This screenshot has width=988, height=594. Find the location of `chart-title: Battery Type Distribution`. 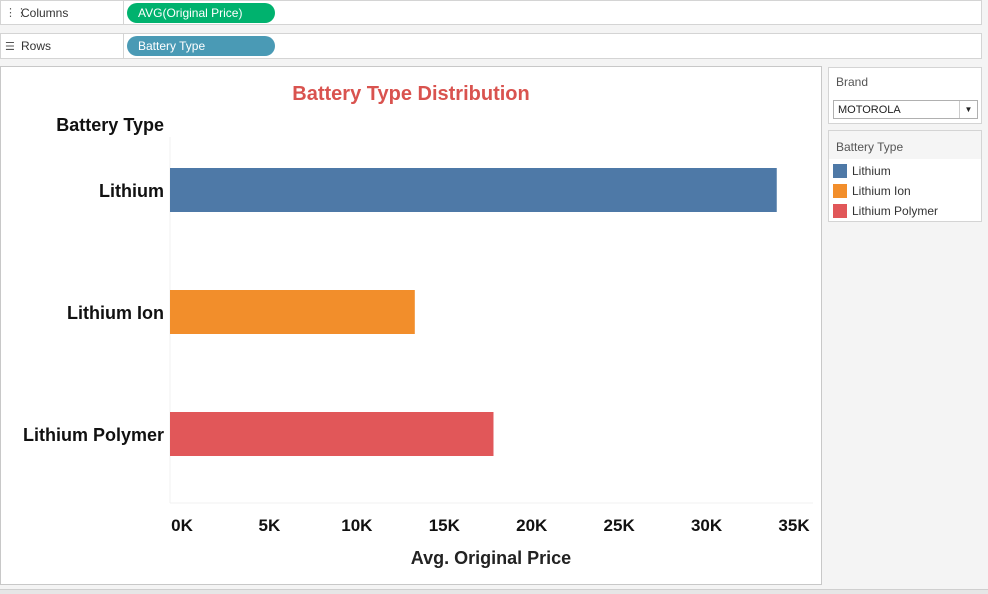

chart-title: Battery Type Distribution is located at coordinates (410, 94).